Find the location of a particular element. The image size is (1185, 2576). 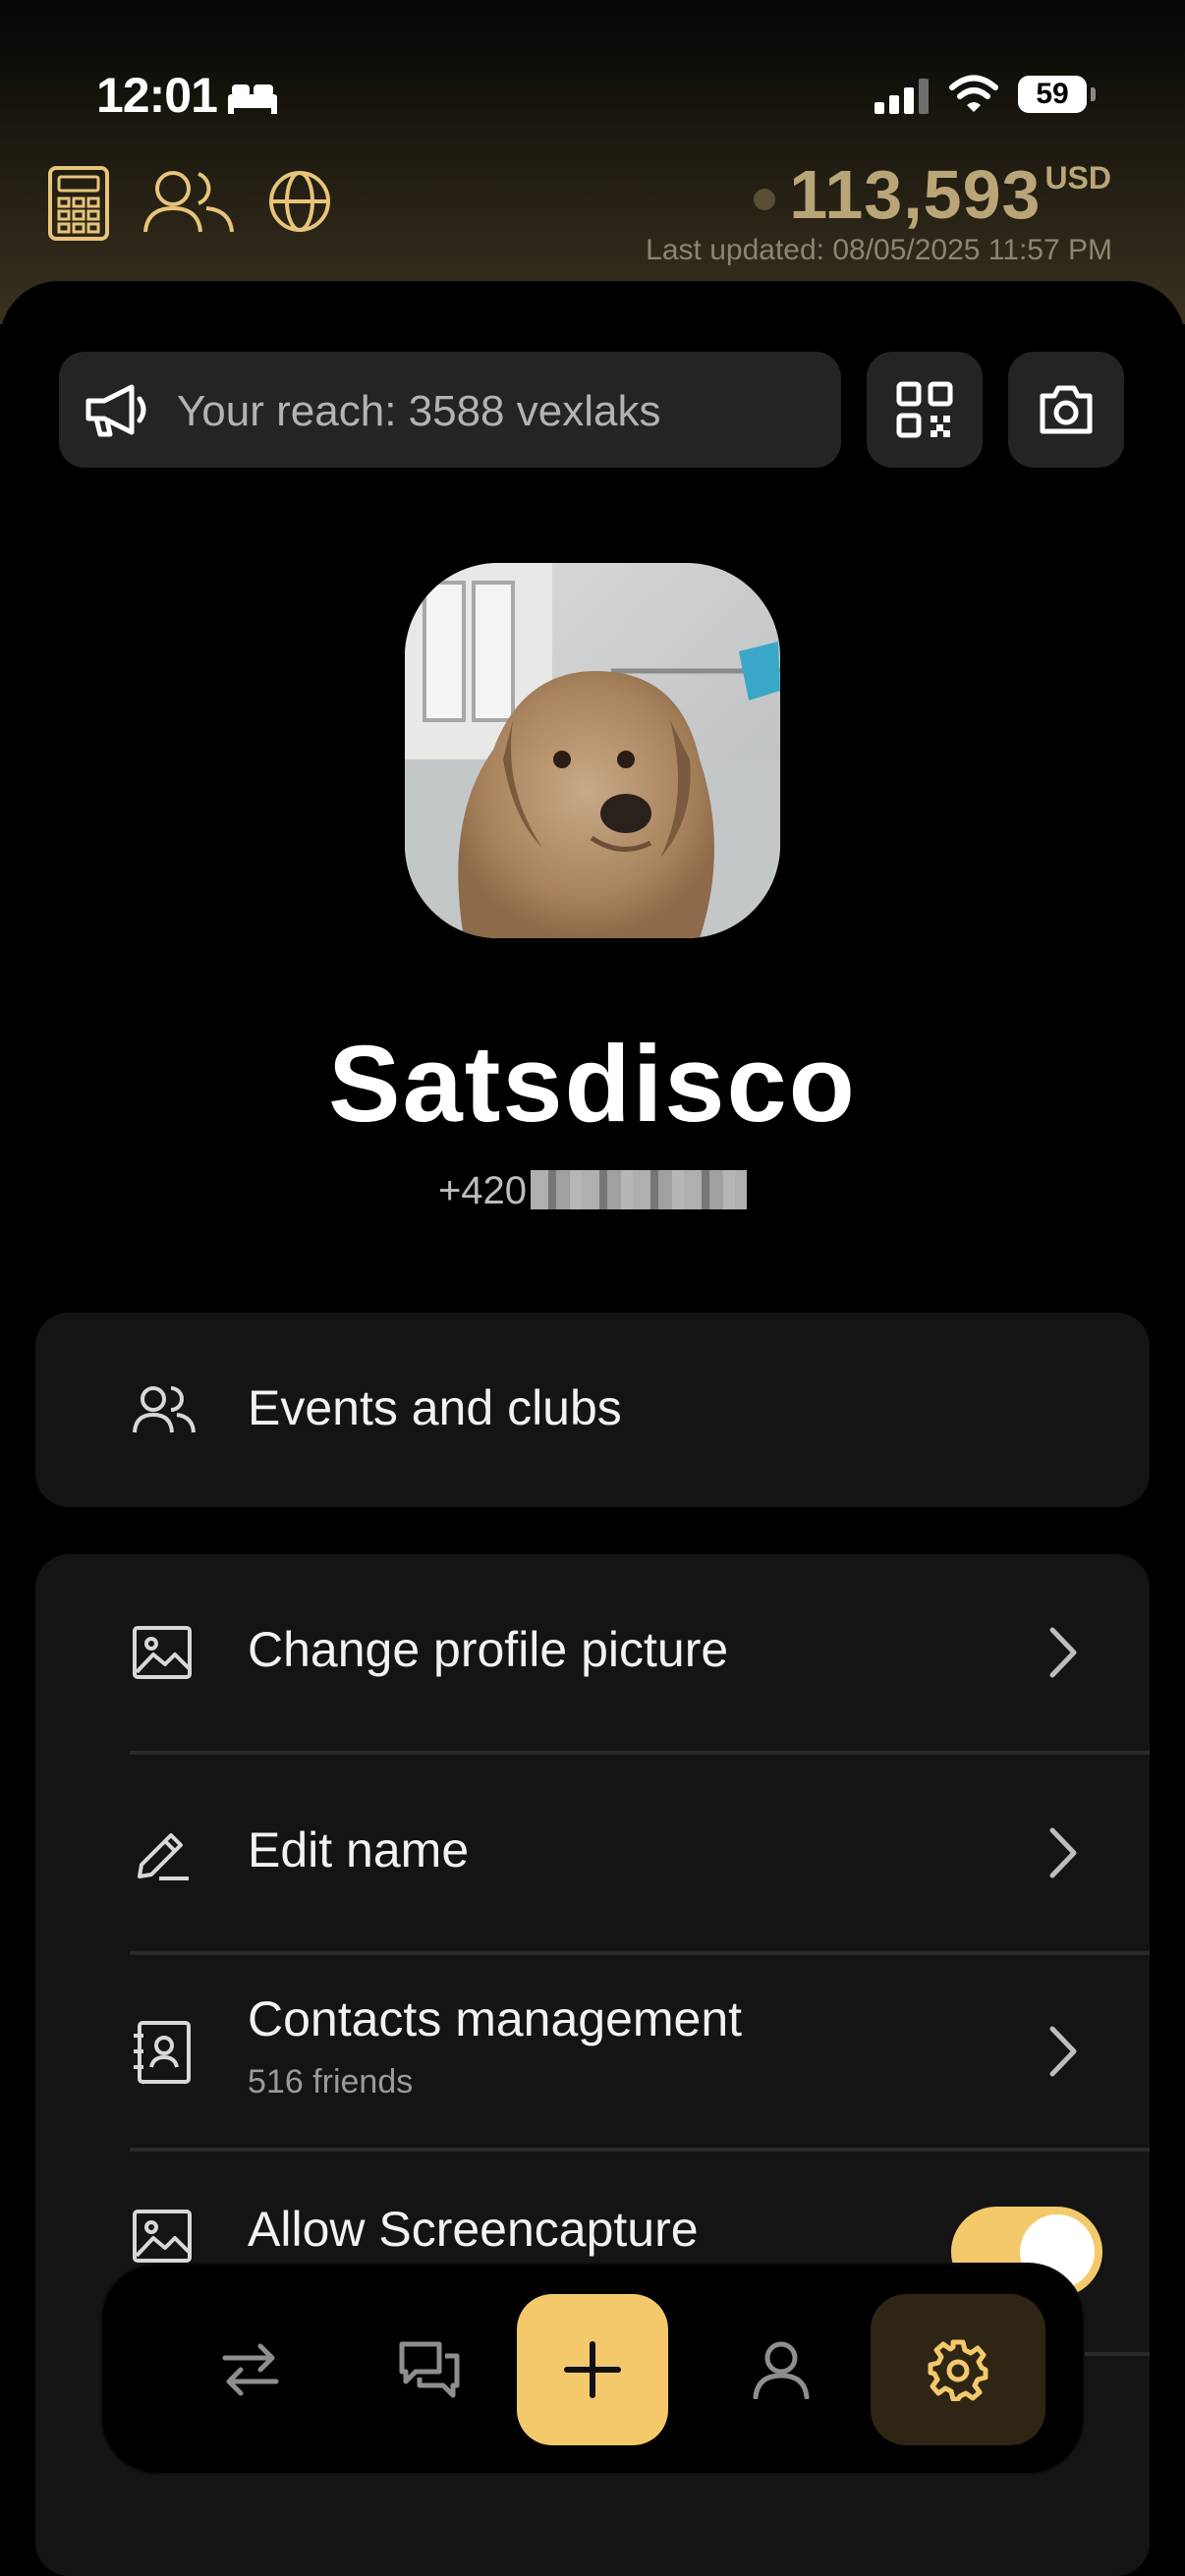

edit-name-label: Edit name is located at coordinates (359, 1849).